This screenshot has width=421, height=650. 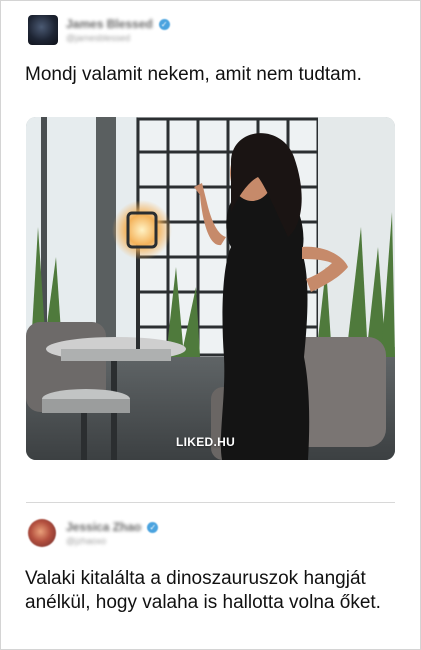 What do you see at coordinates (86, 541) in the screenshot?
I see `author-handle: @jzhaoxo` at bounding box center [86, 541].